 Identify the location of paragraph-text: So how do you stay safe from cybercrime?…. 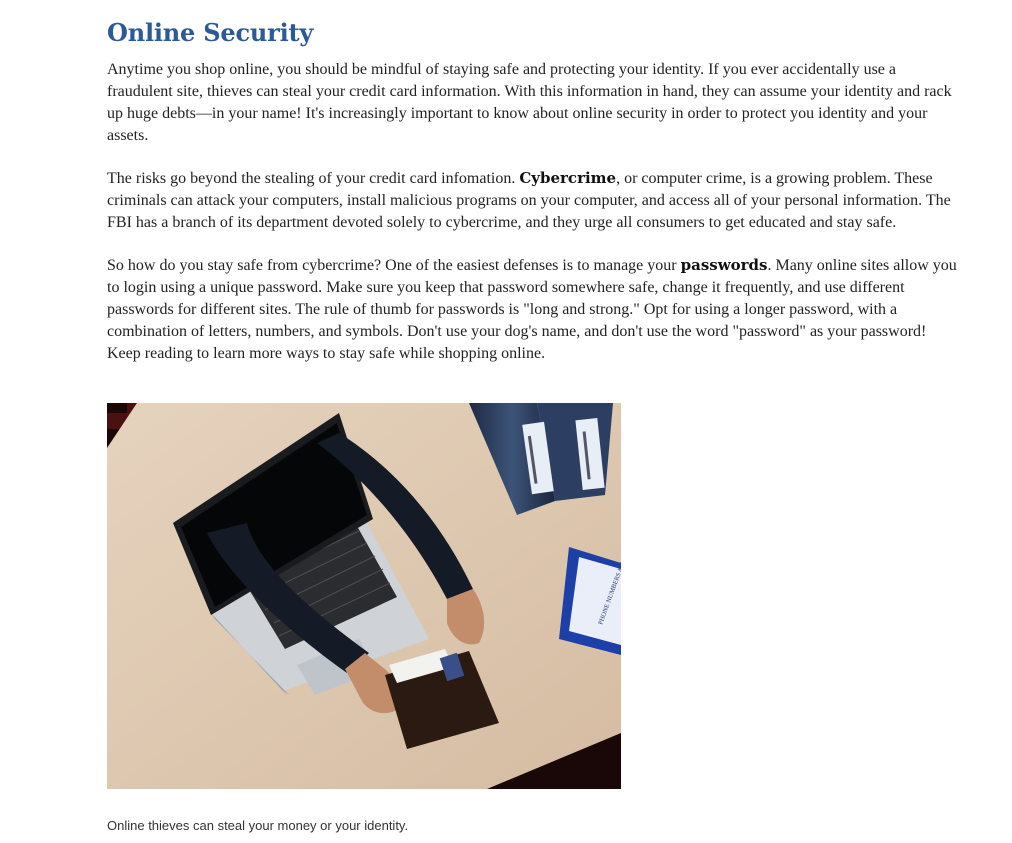
(394, 265).